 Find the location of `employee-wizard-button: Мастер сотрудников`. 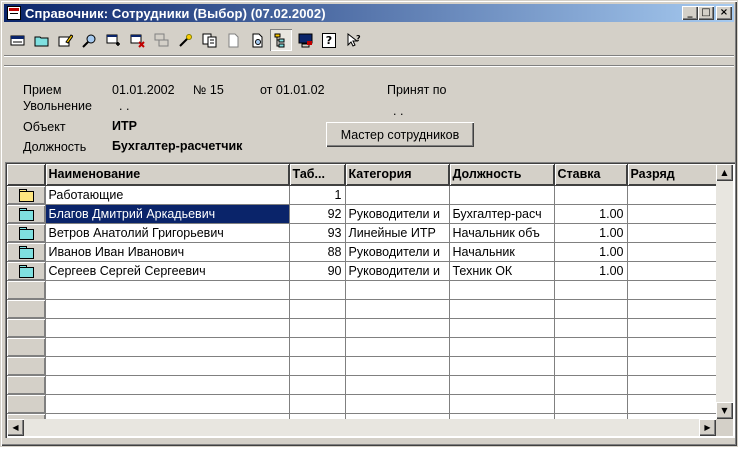

employee-wizard-button: Мастер сотрудников is located at coordinates (400, 134).